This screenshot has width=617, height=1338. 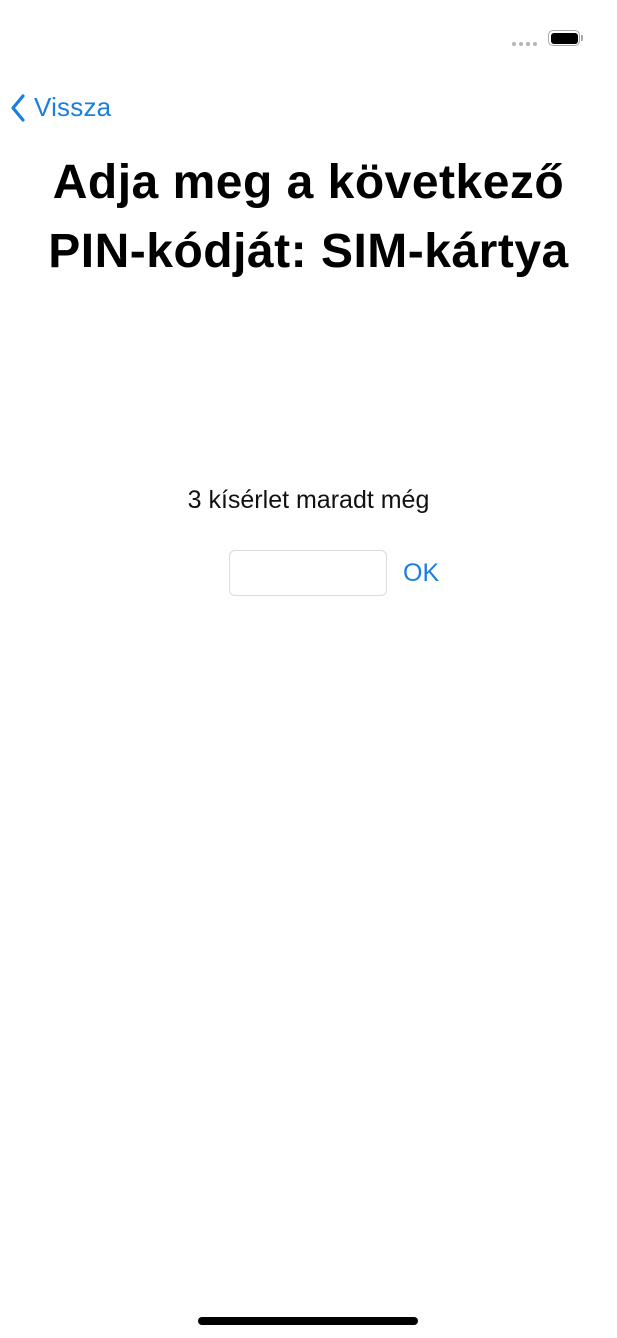 What do you see at coordinates (308, 1321) in the screenshot?
I see `home-indicator` at bounding box center [308, 1321].